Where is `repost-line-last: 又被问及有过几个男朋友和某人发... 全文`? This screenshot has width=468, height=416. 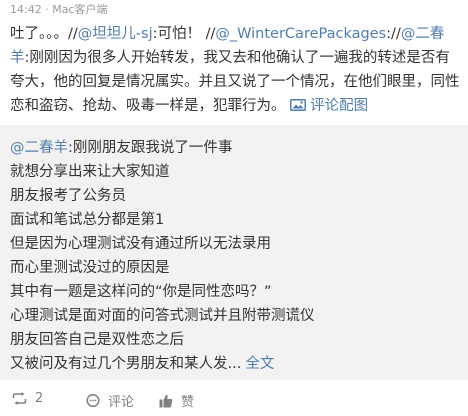 repost-line-last: 又被问及有过几个男朋友和某人发... 全文 is located at coordinates (234, 364).